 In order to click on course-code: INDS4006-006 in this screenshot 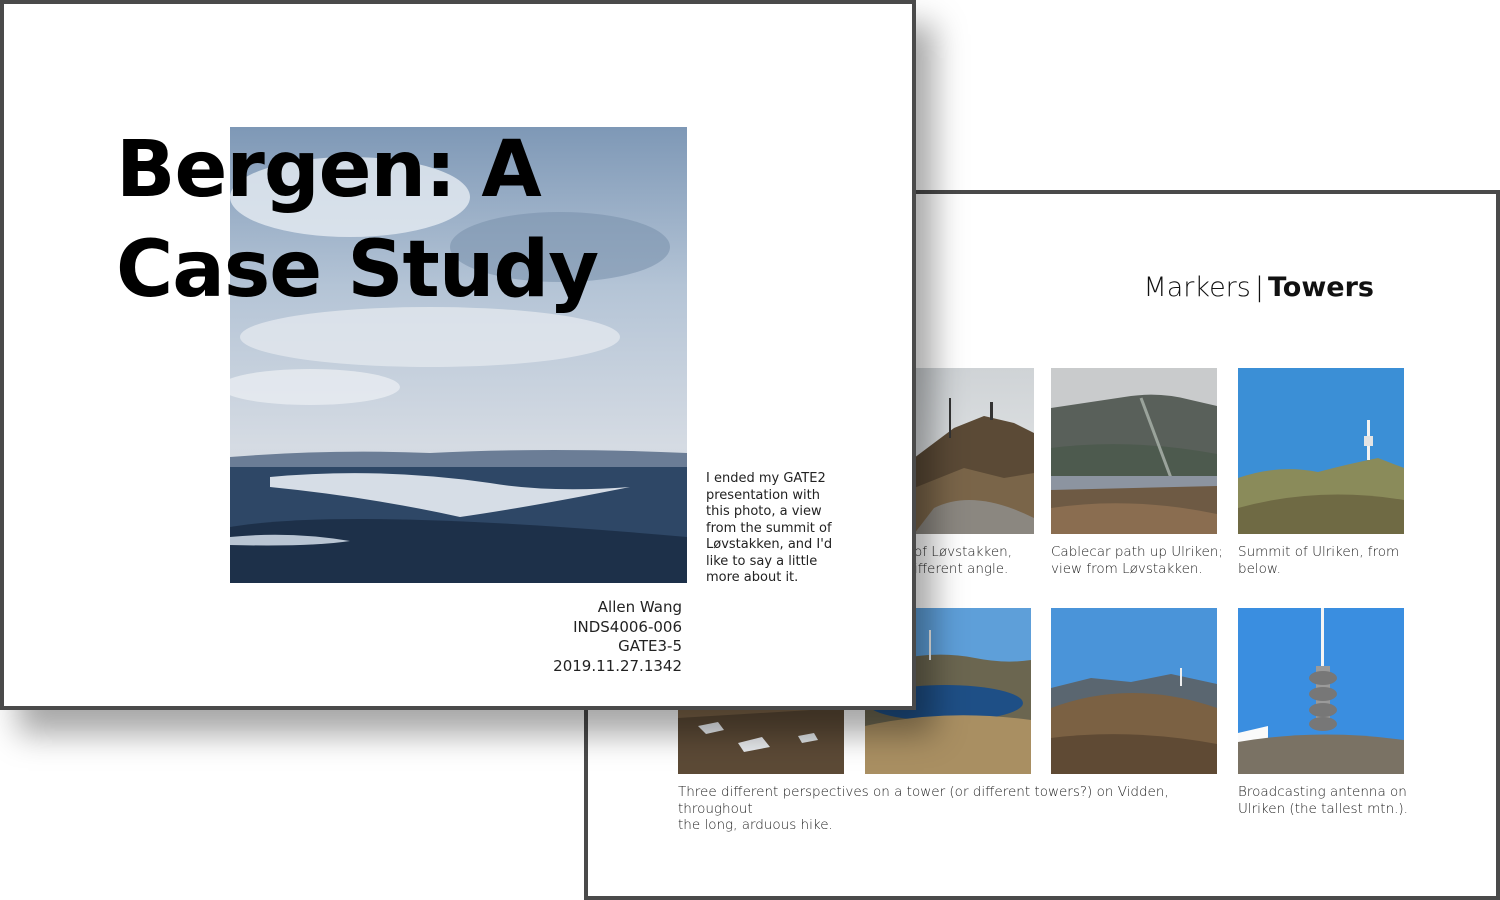, I will do `click(627, 626)`.